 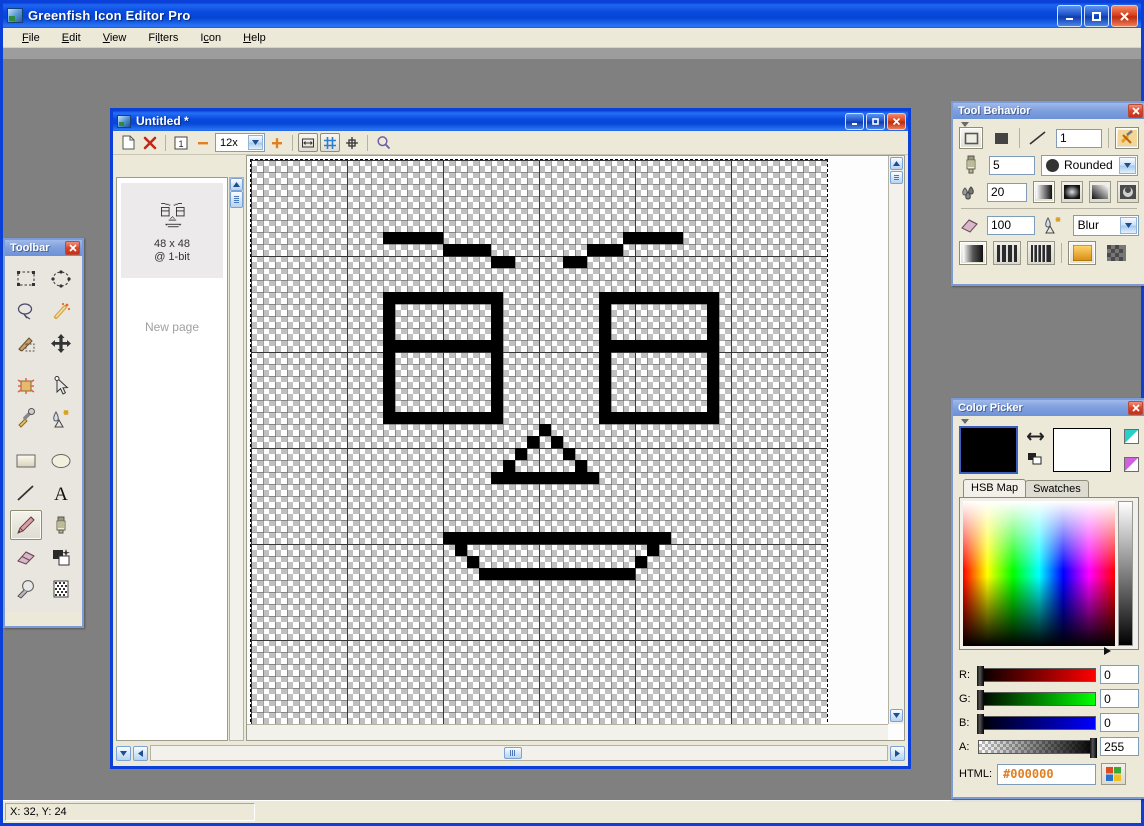 What do you see at coordinates (897, 753) in the screenshot?
I see `canvas-scroll-right-icon` at bounding box center [897, 753].